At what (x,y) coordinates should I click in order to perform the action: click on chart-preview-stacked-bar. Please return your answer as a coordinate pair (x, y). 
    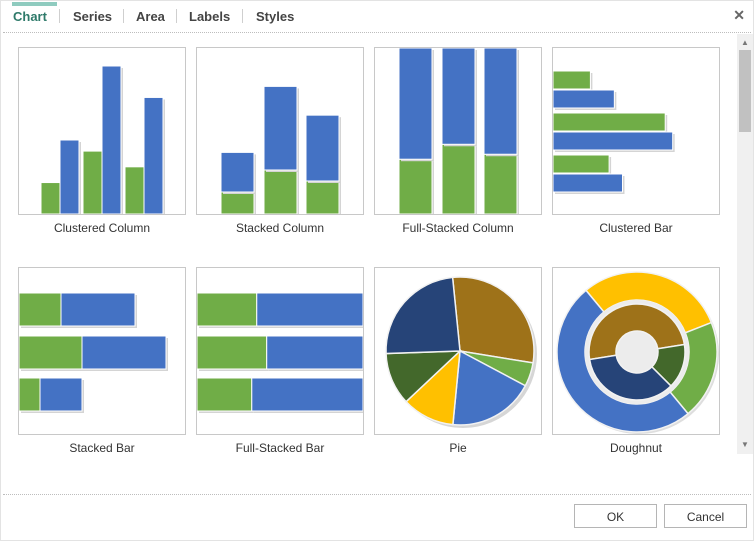
    Looking at the image, I should click on (93, 352).